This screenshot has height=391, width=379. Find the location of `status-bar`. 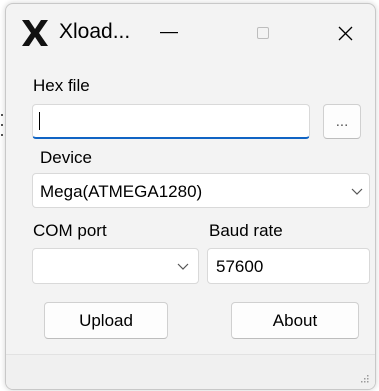

status-bar is located at coordinates (190, 371).